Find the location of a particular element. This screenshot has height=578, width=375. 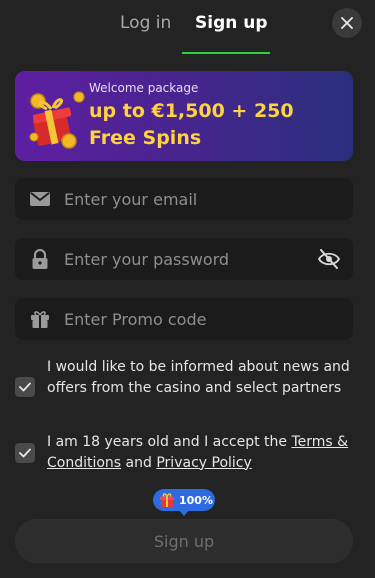

close-icon is located at coordinates (347, 23).